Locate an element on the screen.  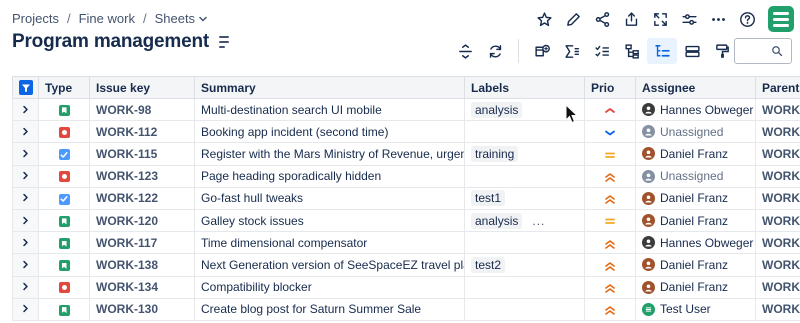
label-pill: training is located at coordinates (495, 153).